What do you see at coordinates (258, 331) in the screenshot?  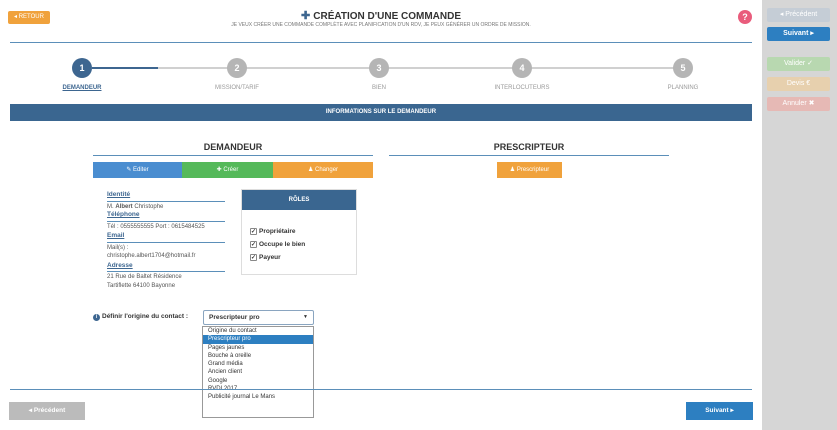 I see `origin-option: Origine du contact` at bounding box center [258, 331].